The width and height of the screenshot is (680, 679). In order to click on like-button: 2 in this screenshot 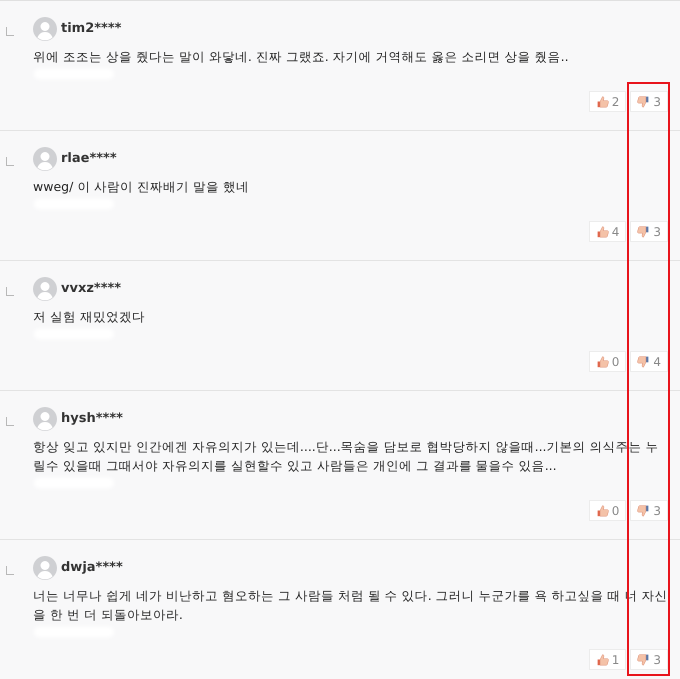, I will do `click(607, 101)`.